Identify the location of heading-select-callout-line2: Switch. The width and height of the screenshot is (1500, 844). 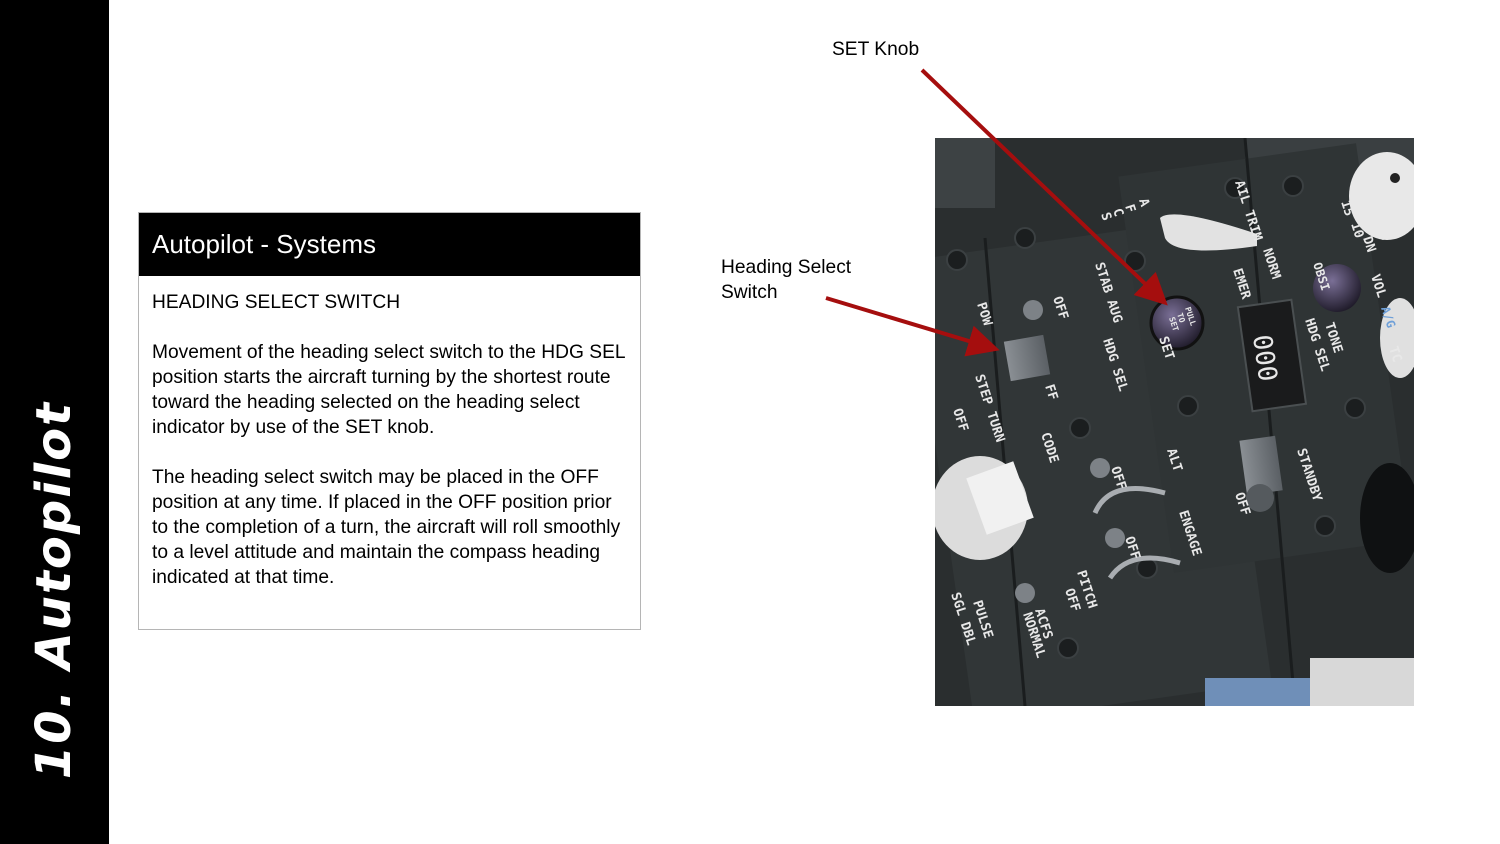
(749, 292).